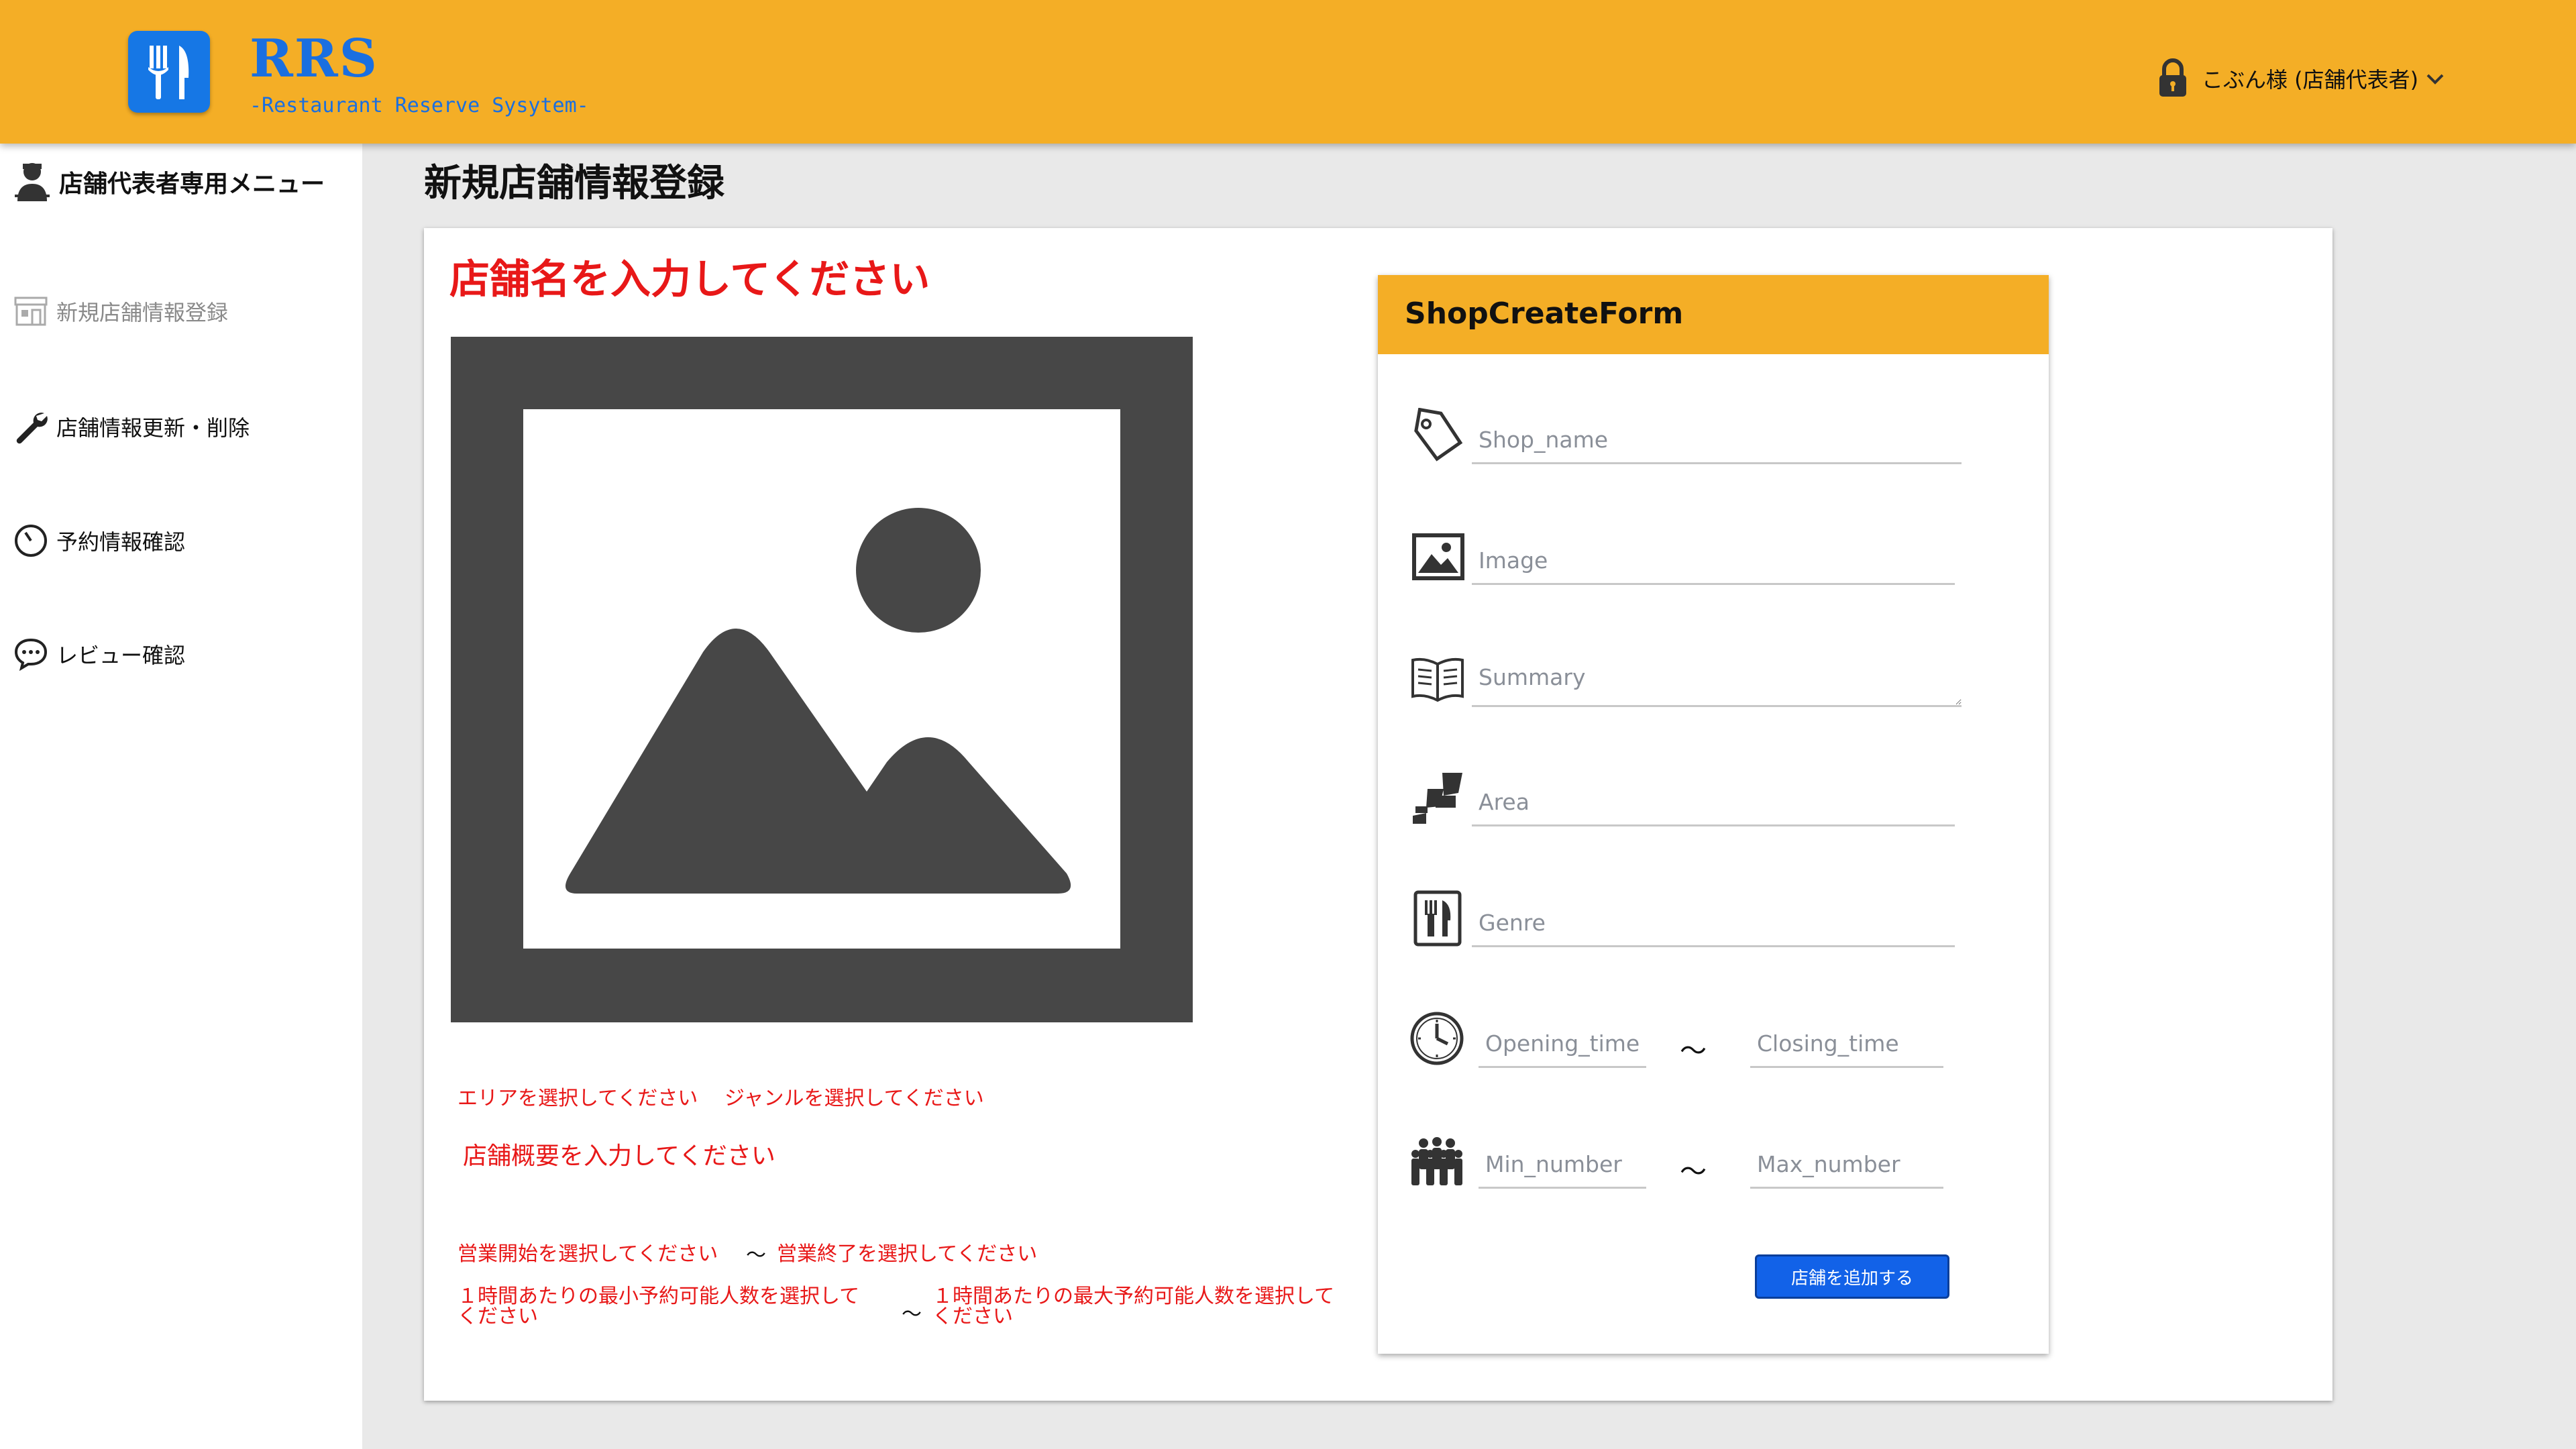 The height and width of the screenshot is (1449, 2576). I want to click on time-range-tilde: 〜, so click(1693, 1051).